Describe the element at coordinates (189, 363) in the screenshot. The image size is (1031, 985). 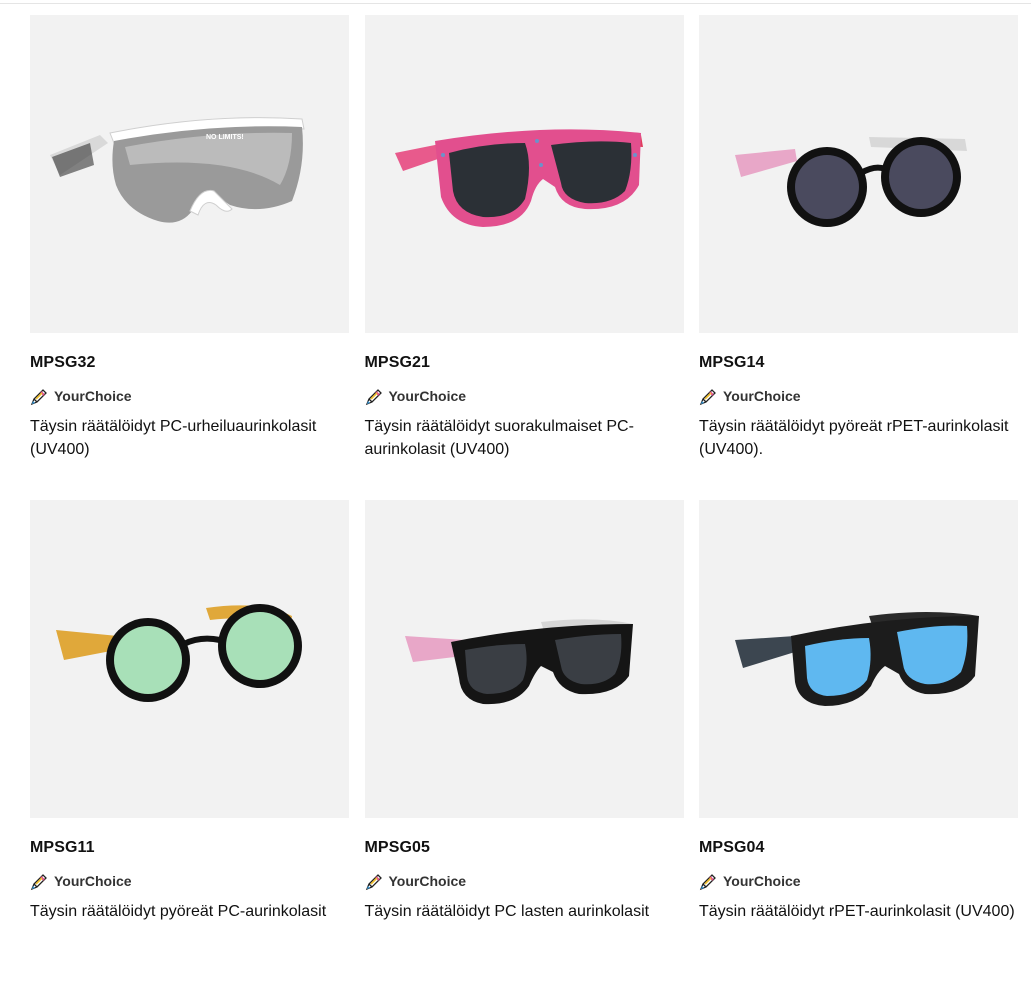
I see `product-sku: MPSG32` at that location.